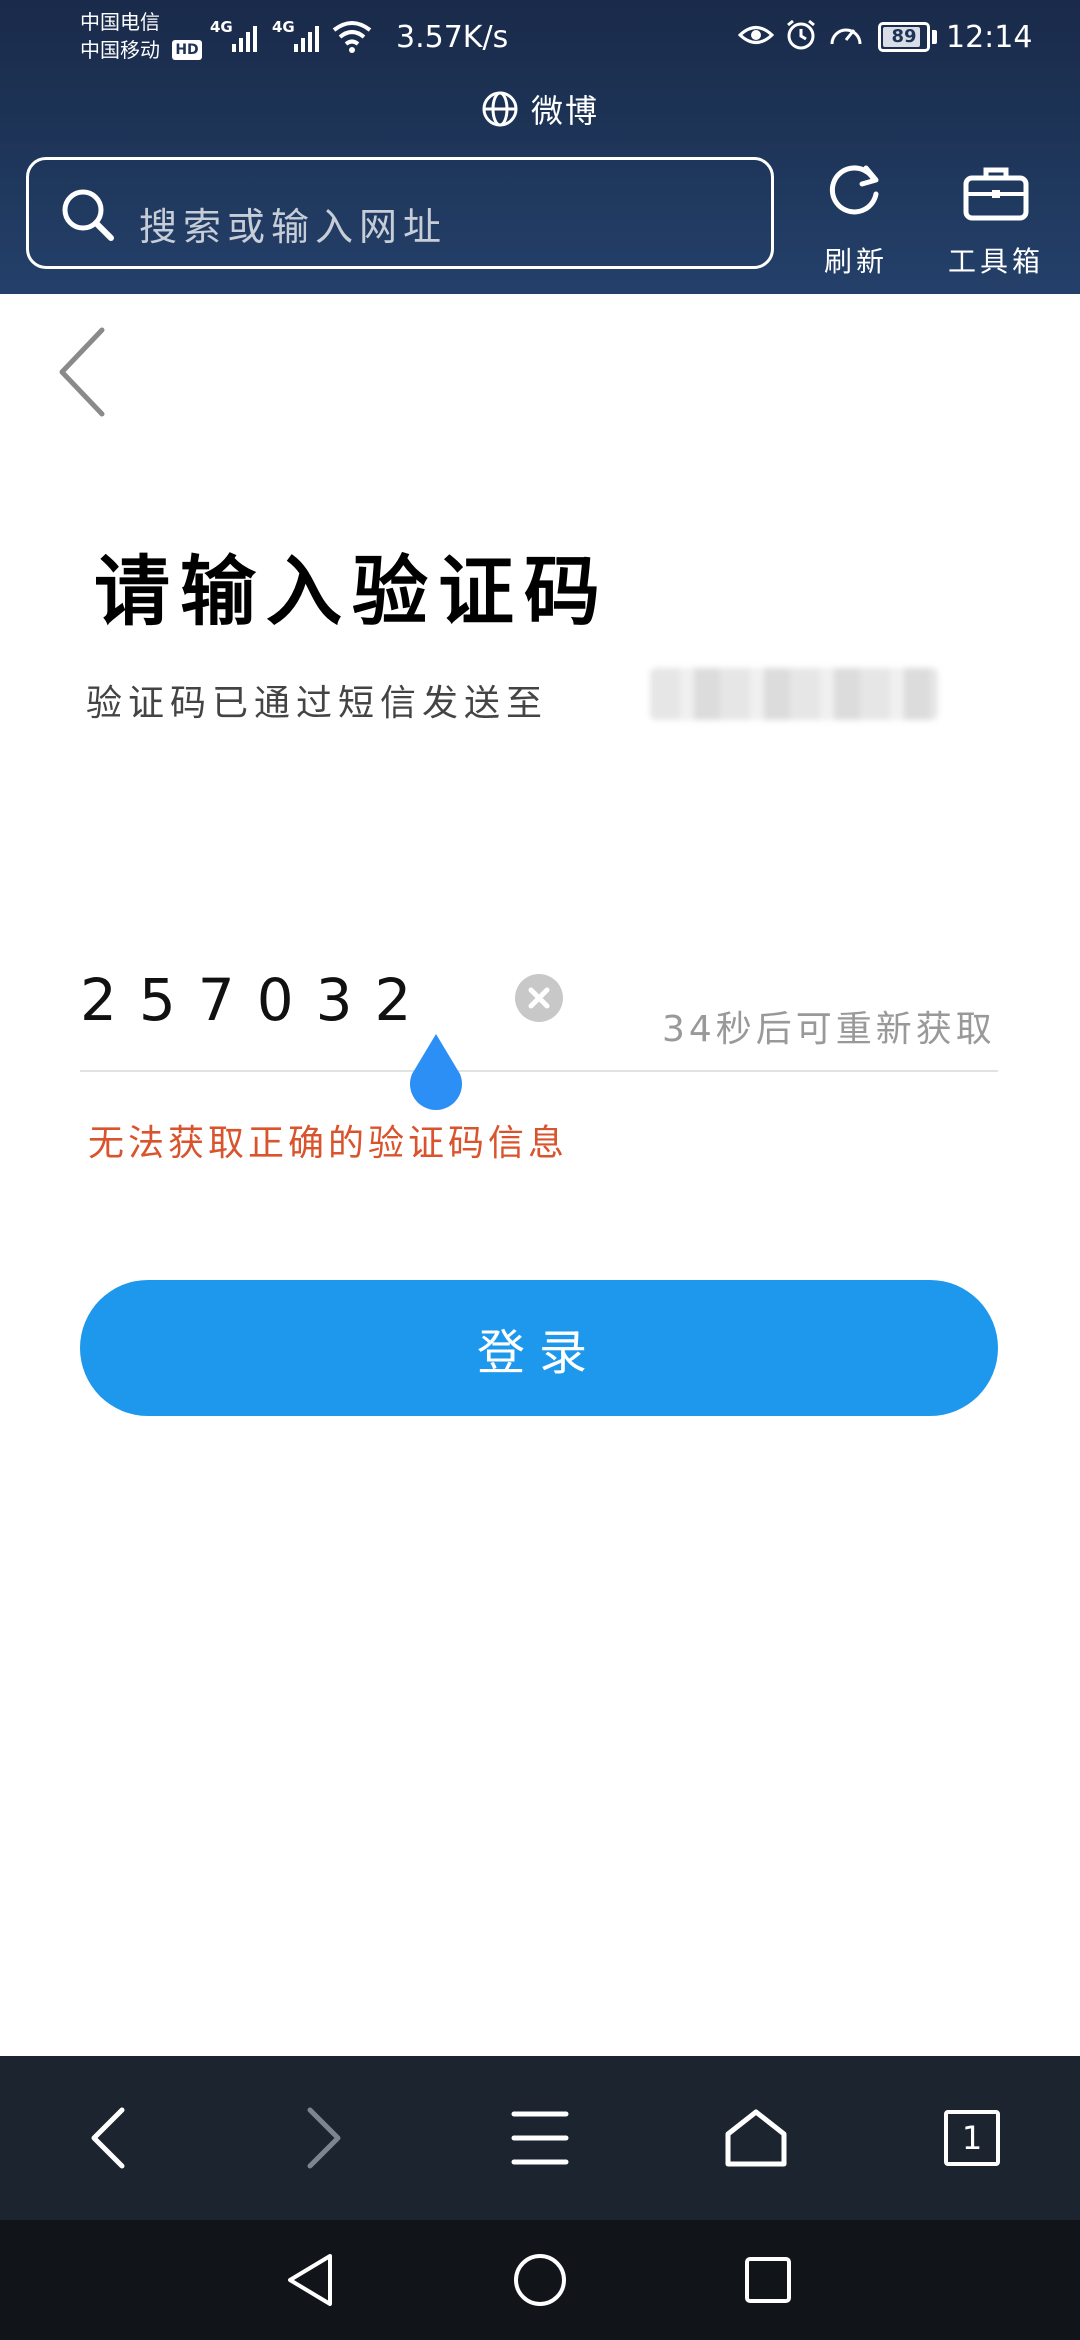 This screenshot has height=2340, width=1080. I want to click on site-title-bar: 微博, so click(540, 109).